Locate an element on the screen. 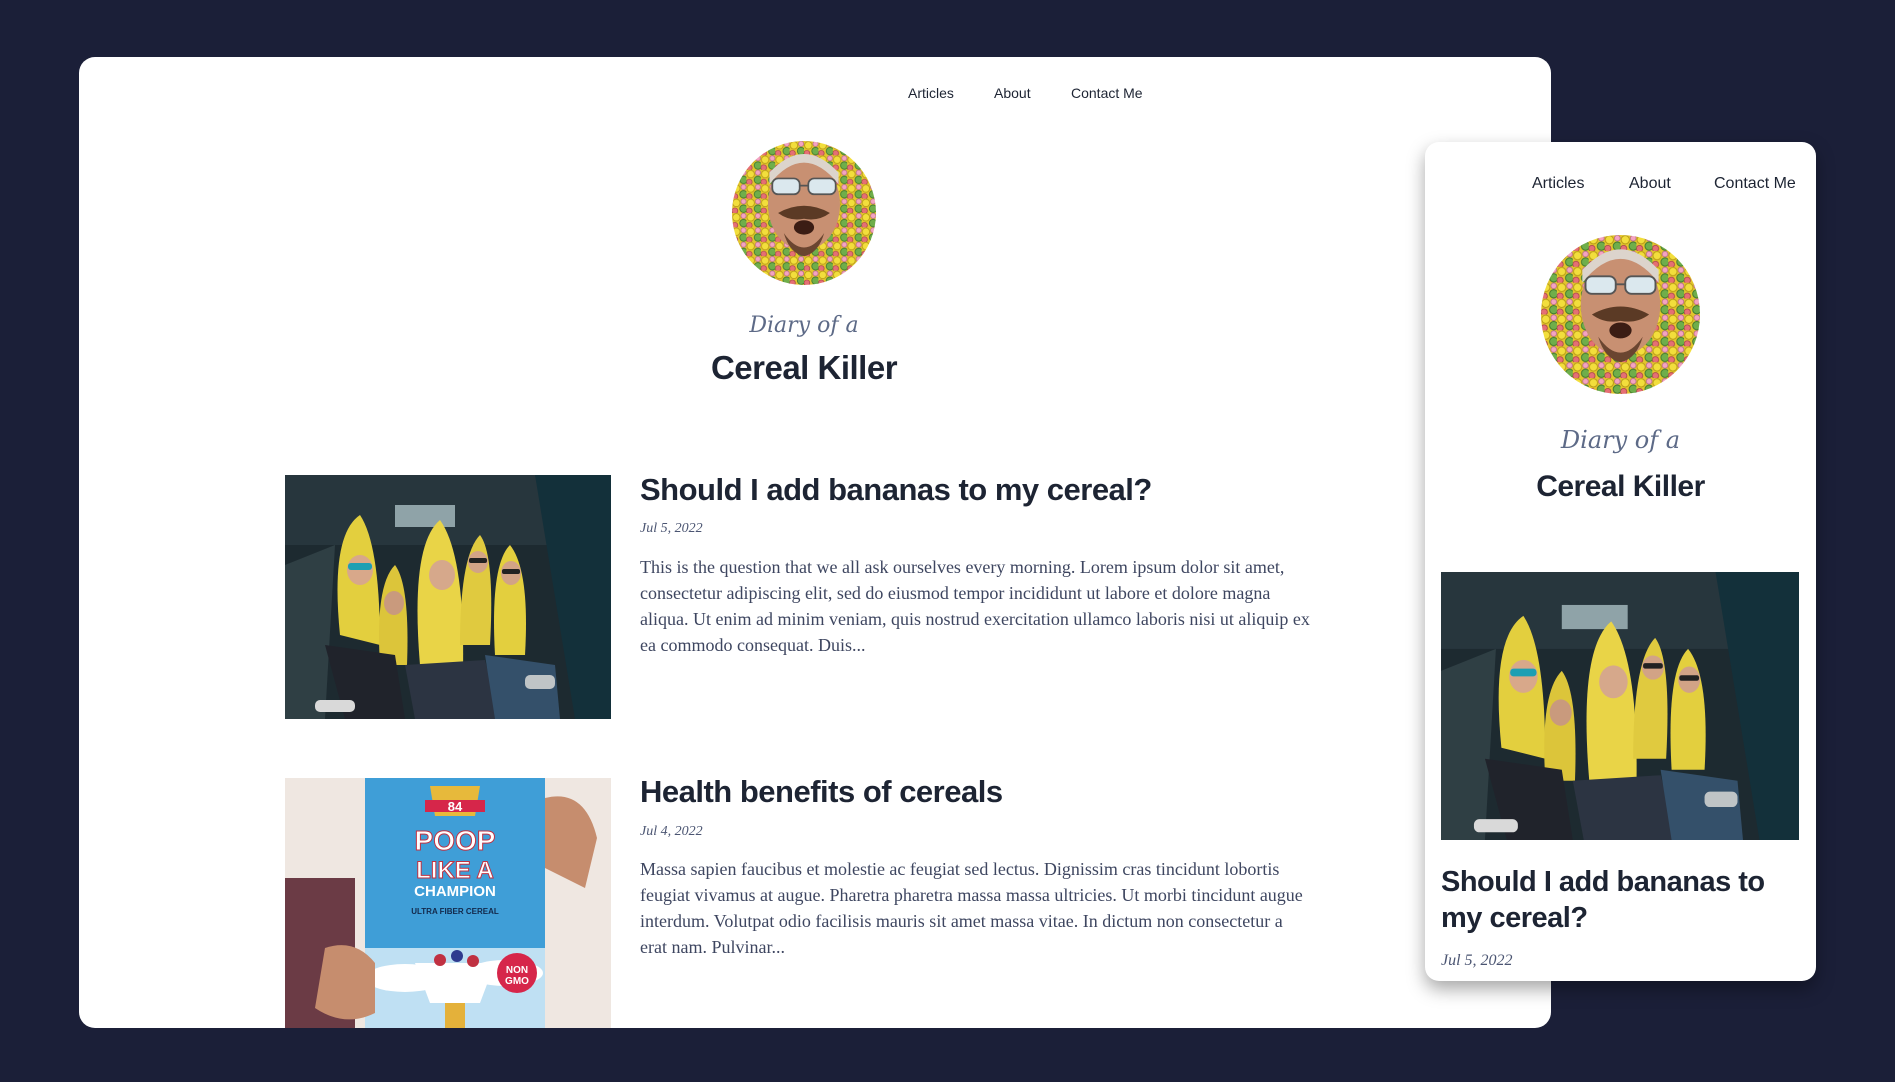 The width and height of the screenshot is (1895, 1082). box-badge-line1: NON is located at coordinates (517, 970).